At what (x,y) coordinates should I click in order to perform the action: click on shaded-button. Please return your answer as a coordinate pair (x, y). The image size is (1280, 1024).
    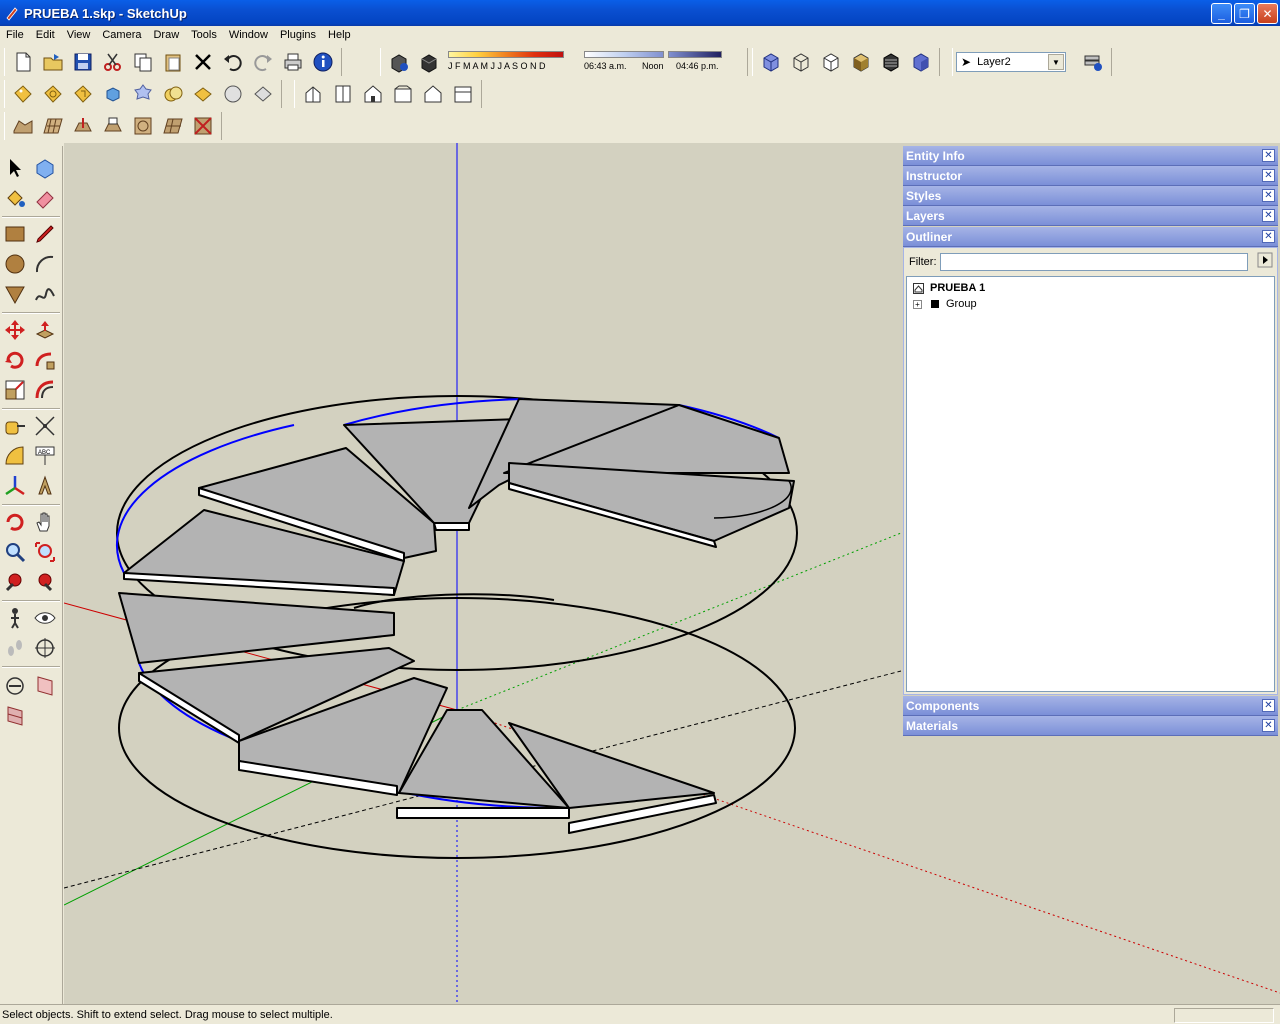
    Looking at the image, I should click on (861, 62).